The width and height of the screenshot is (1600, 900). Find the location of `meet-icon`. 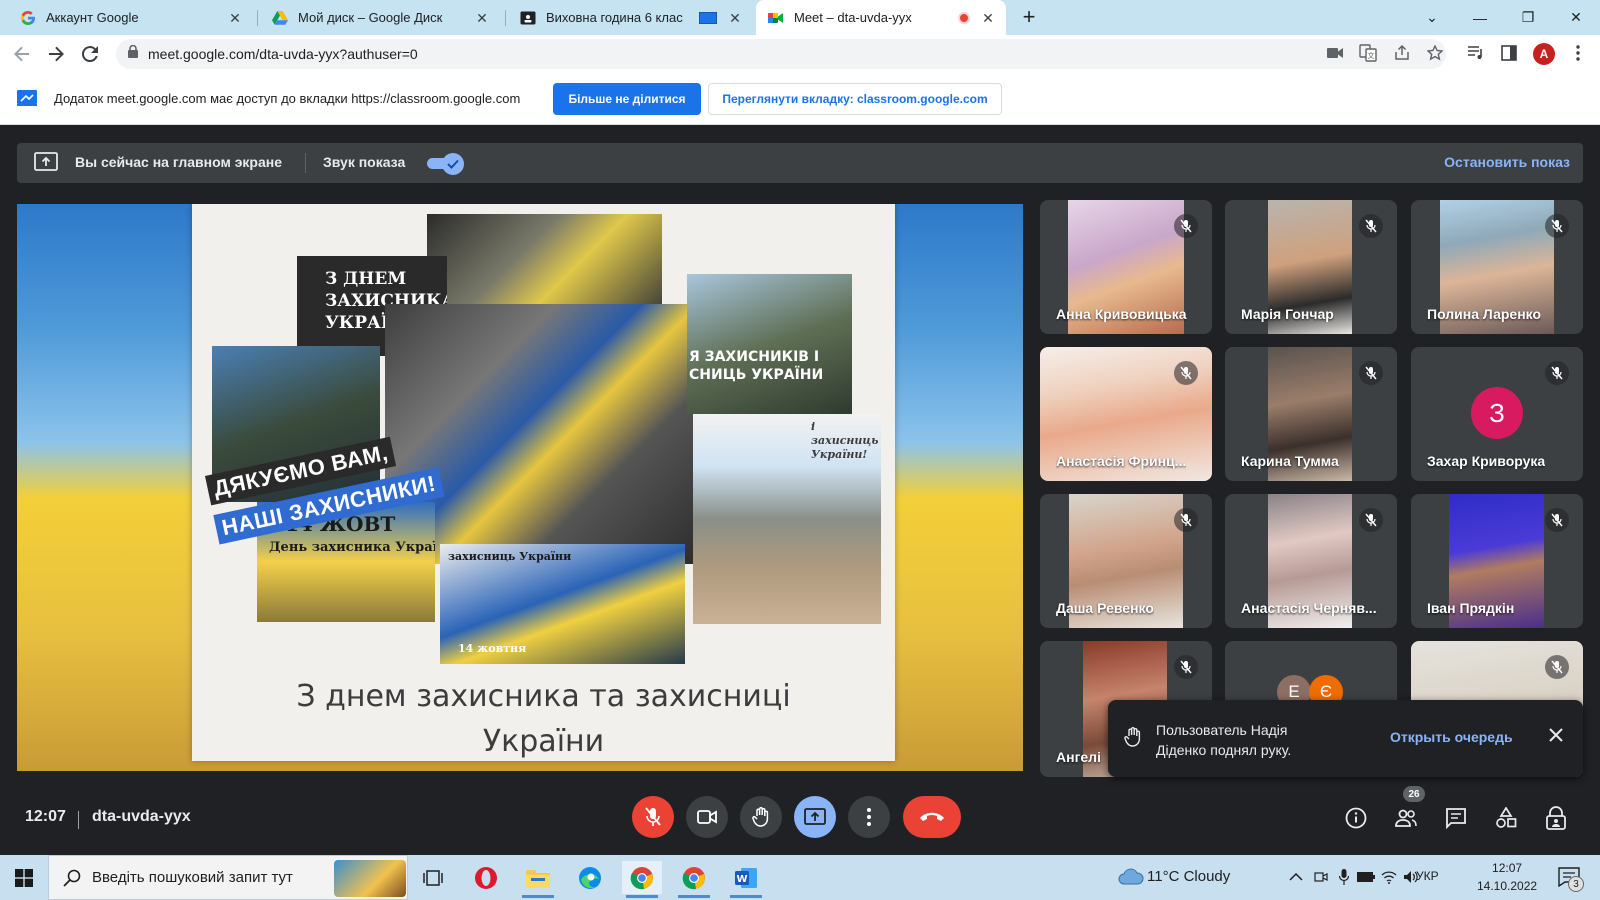

meet-icon is located at coordinates (776, 18).